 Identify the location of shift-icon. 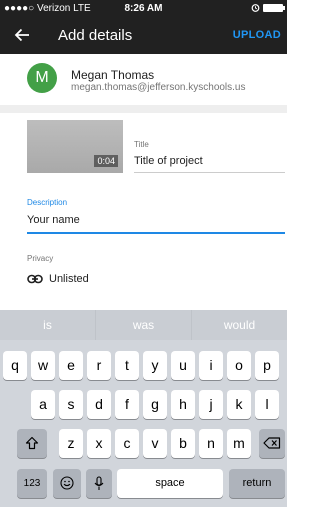
(32, 443).